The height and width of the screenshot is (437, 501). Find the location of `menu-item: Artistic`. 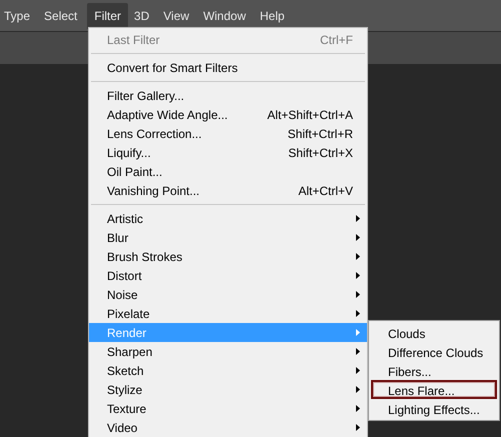

menu-item: Artistic is located at coordinates (228, 218).